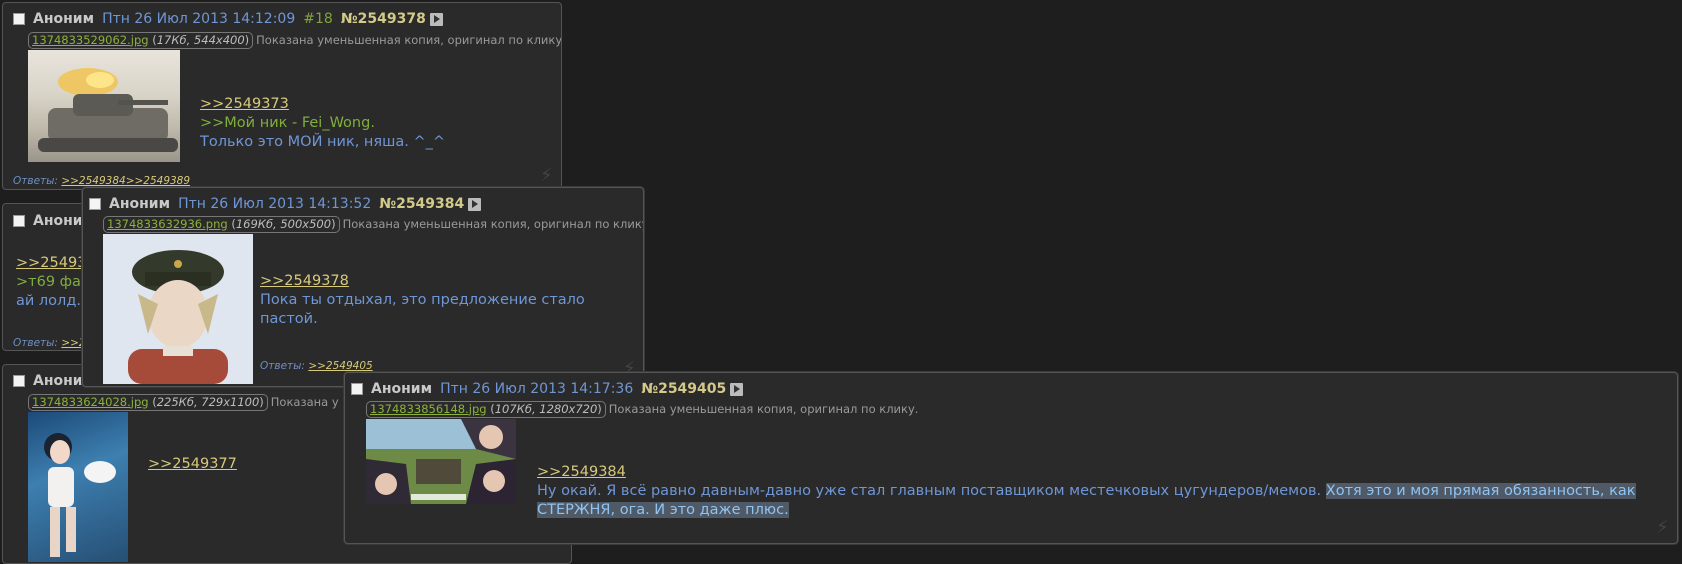 This screenshot has width=1682, height=564. I want to click on reply-reference-link: >>2549384, so click(581, 472).